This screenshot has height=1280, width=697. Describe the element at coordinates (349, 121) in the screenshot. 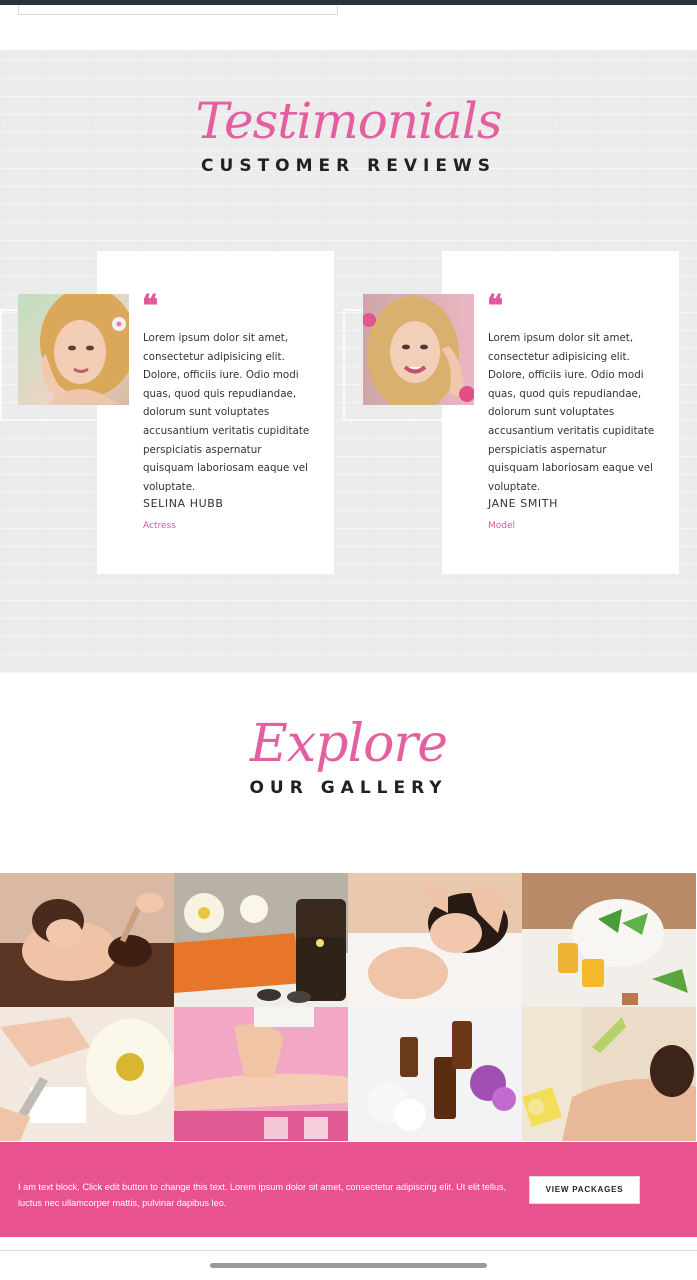

I see `testimonials-script-title: Testimonials` at that location.